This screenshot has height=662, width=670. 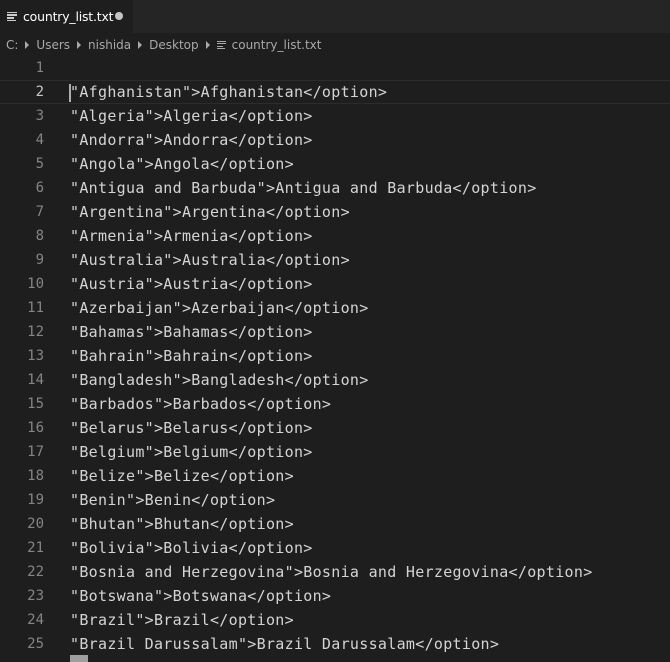 I want to click on line-text: "Afghanistan">Afghanistan</option>, so click(x=228, y=93).